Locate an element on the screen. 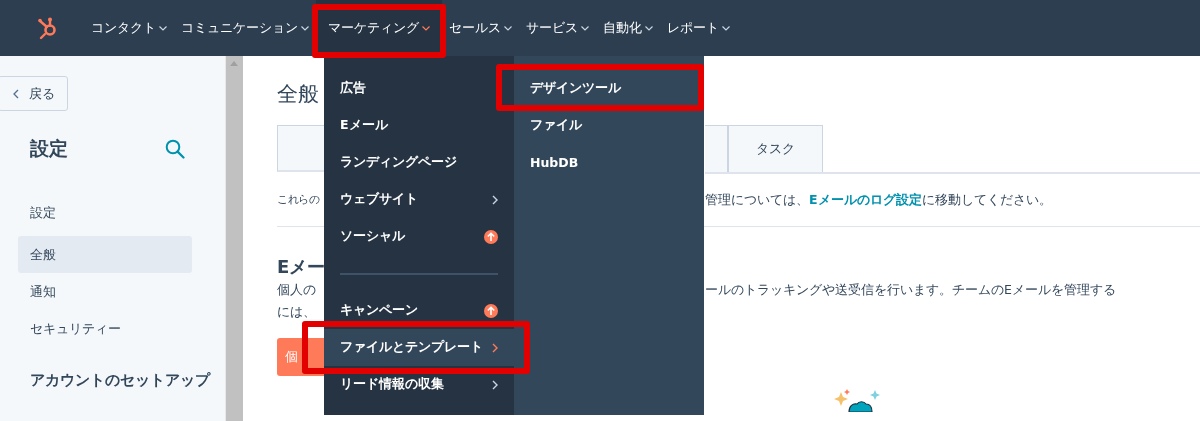 This screenshot has height=421, width=1200. submenu-item: ファイル is located at coordinates (609, 125).